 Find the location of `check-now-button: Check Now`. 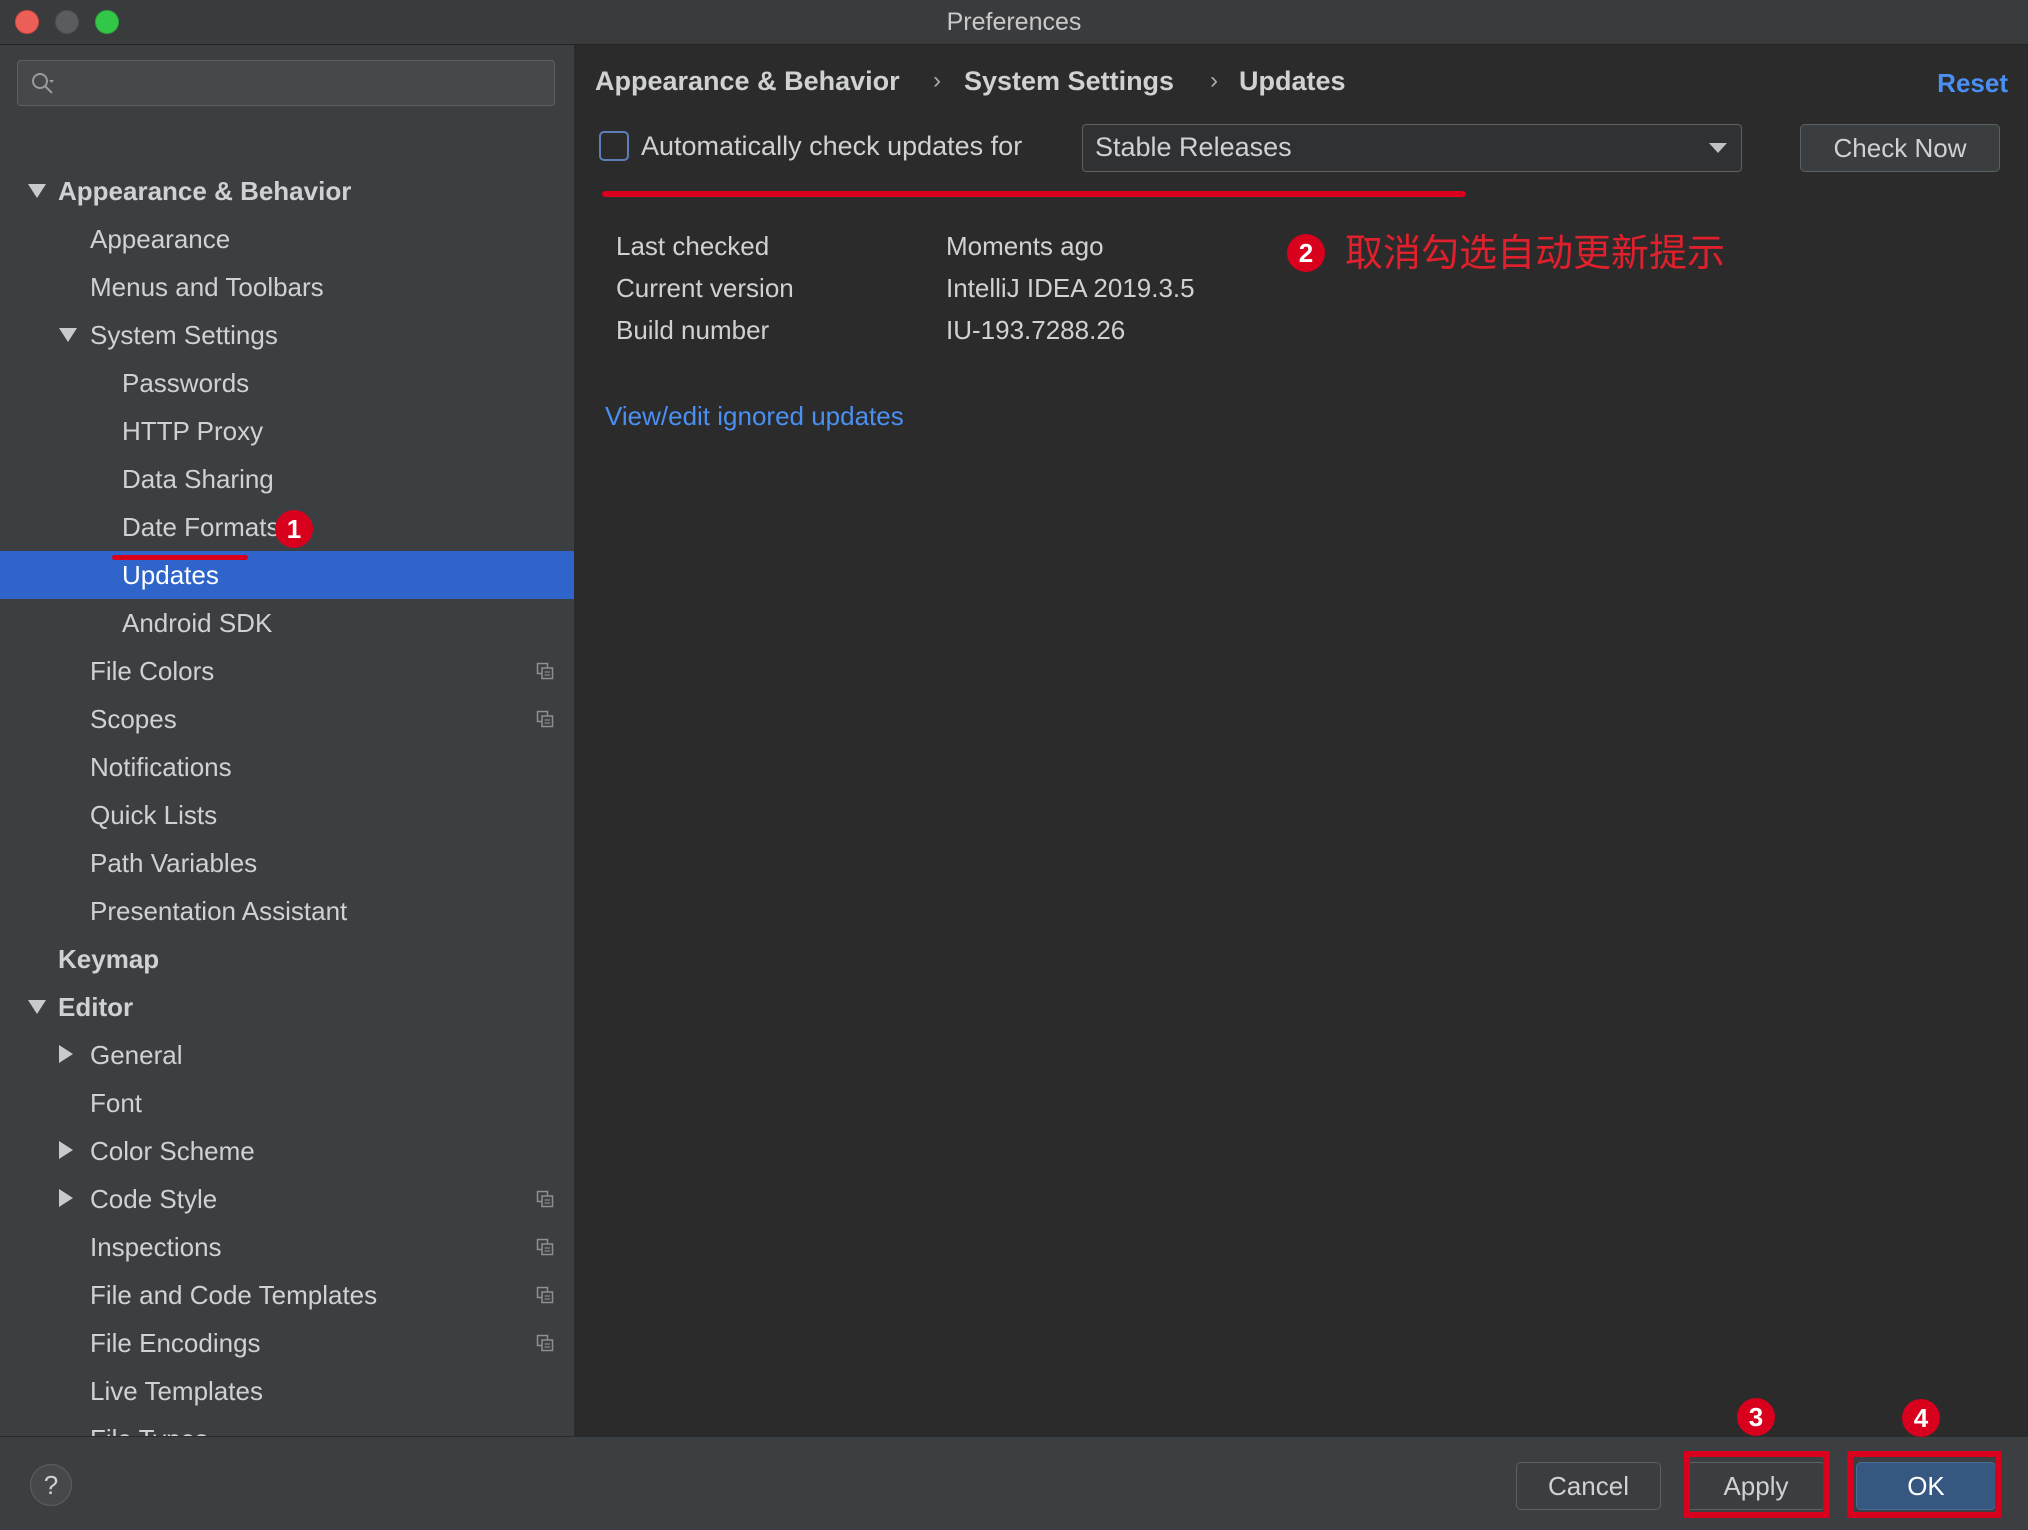

check-now-button: Check Now is located at coordinates (1900, 148).